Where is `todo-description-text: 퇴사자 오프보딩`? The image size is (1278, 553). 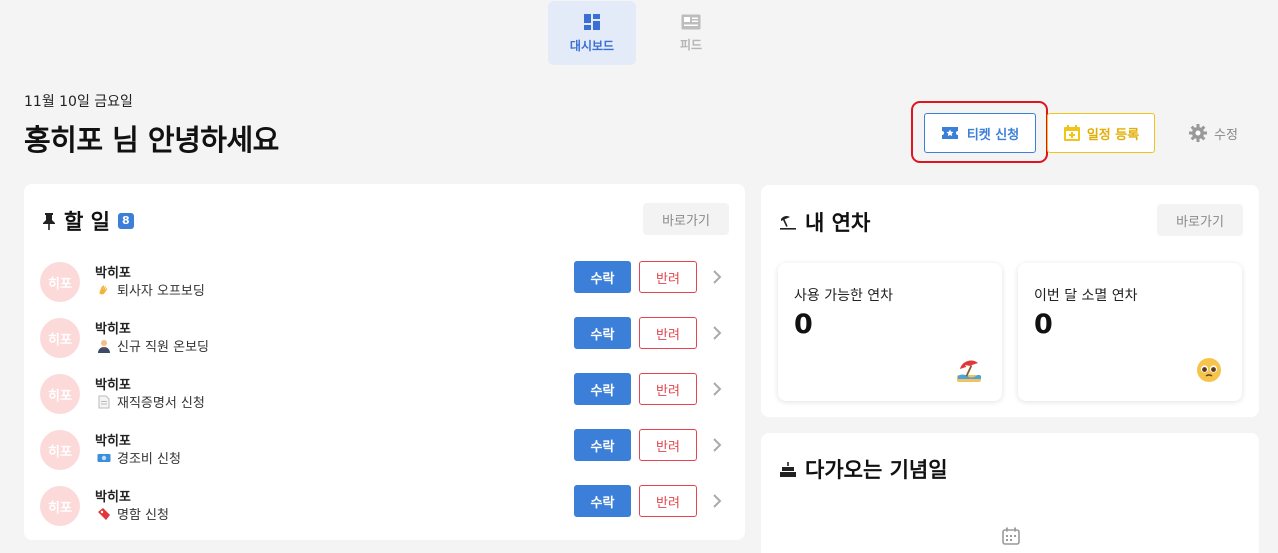 todo-description-text: 퇴사자 오프보딩 is located at coordinates (161, 291).